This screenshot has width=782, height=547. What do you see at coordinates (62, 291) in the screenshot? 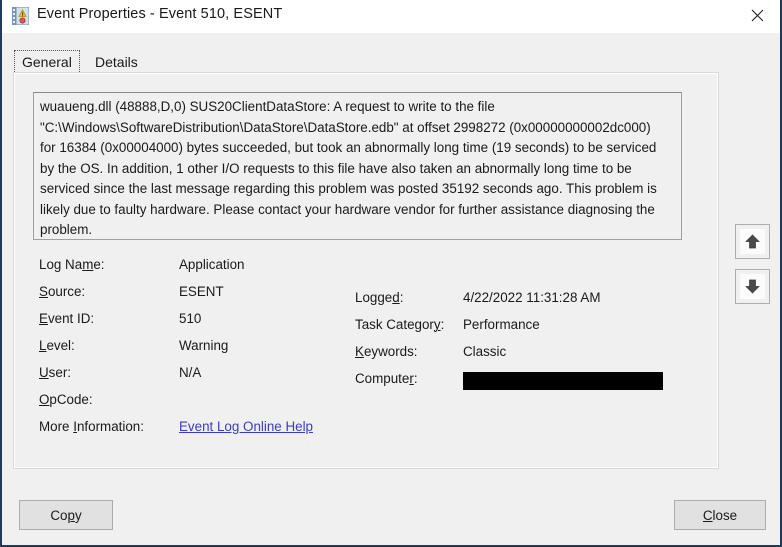
I see `field-source-label: Source:` at bounding box center [62, 291].